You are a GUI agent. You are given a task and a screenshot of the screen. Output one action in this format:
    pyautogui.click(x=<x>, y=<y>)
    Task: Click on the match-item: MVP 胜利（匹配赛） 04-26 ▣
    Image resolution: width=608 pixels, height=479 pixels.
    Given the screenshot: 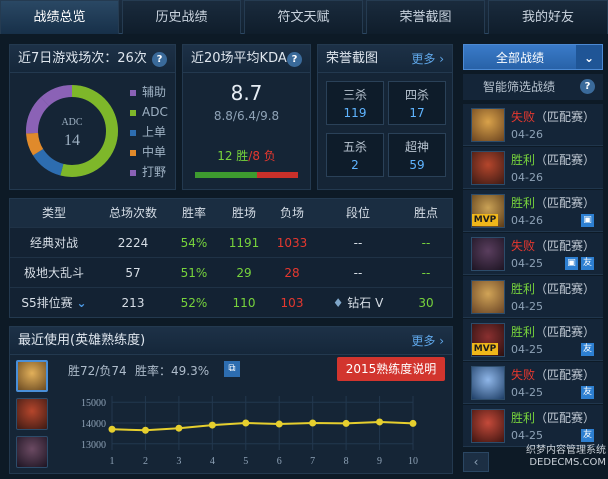 What is the action you would take?
    pyautogui.click(x=533, y=211)
    